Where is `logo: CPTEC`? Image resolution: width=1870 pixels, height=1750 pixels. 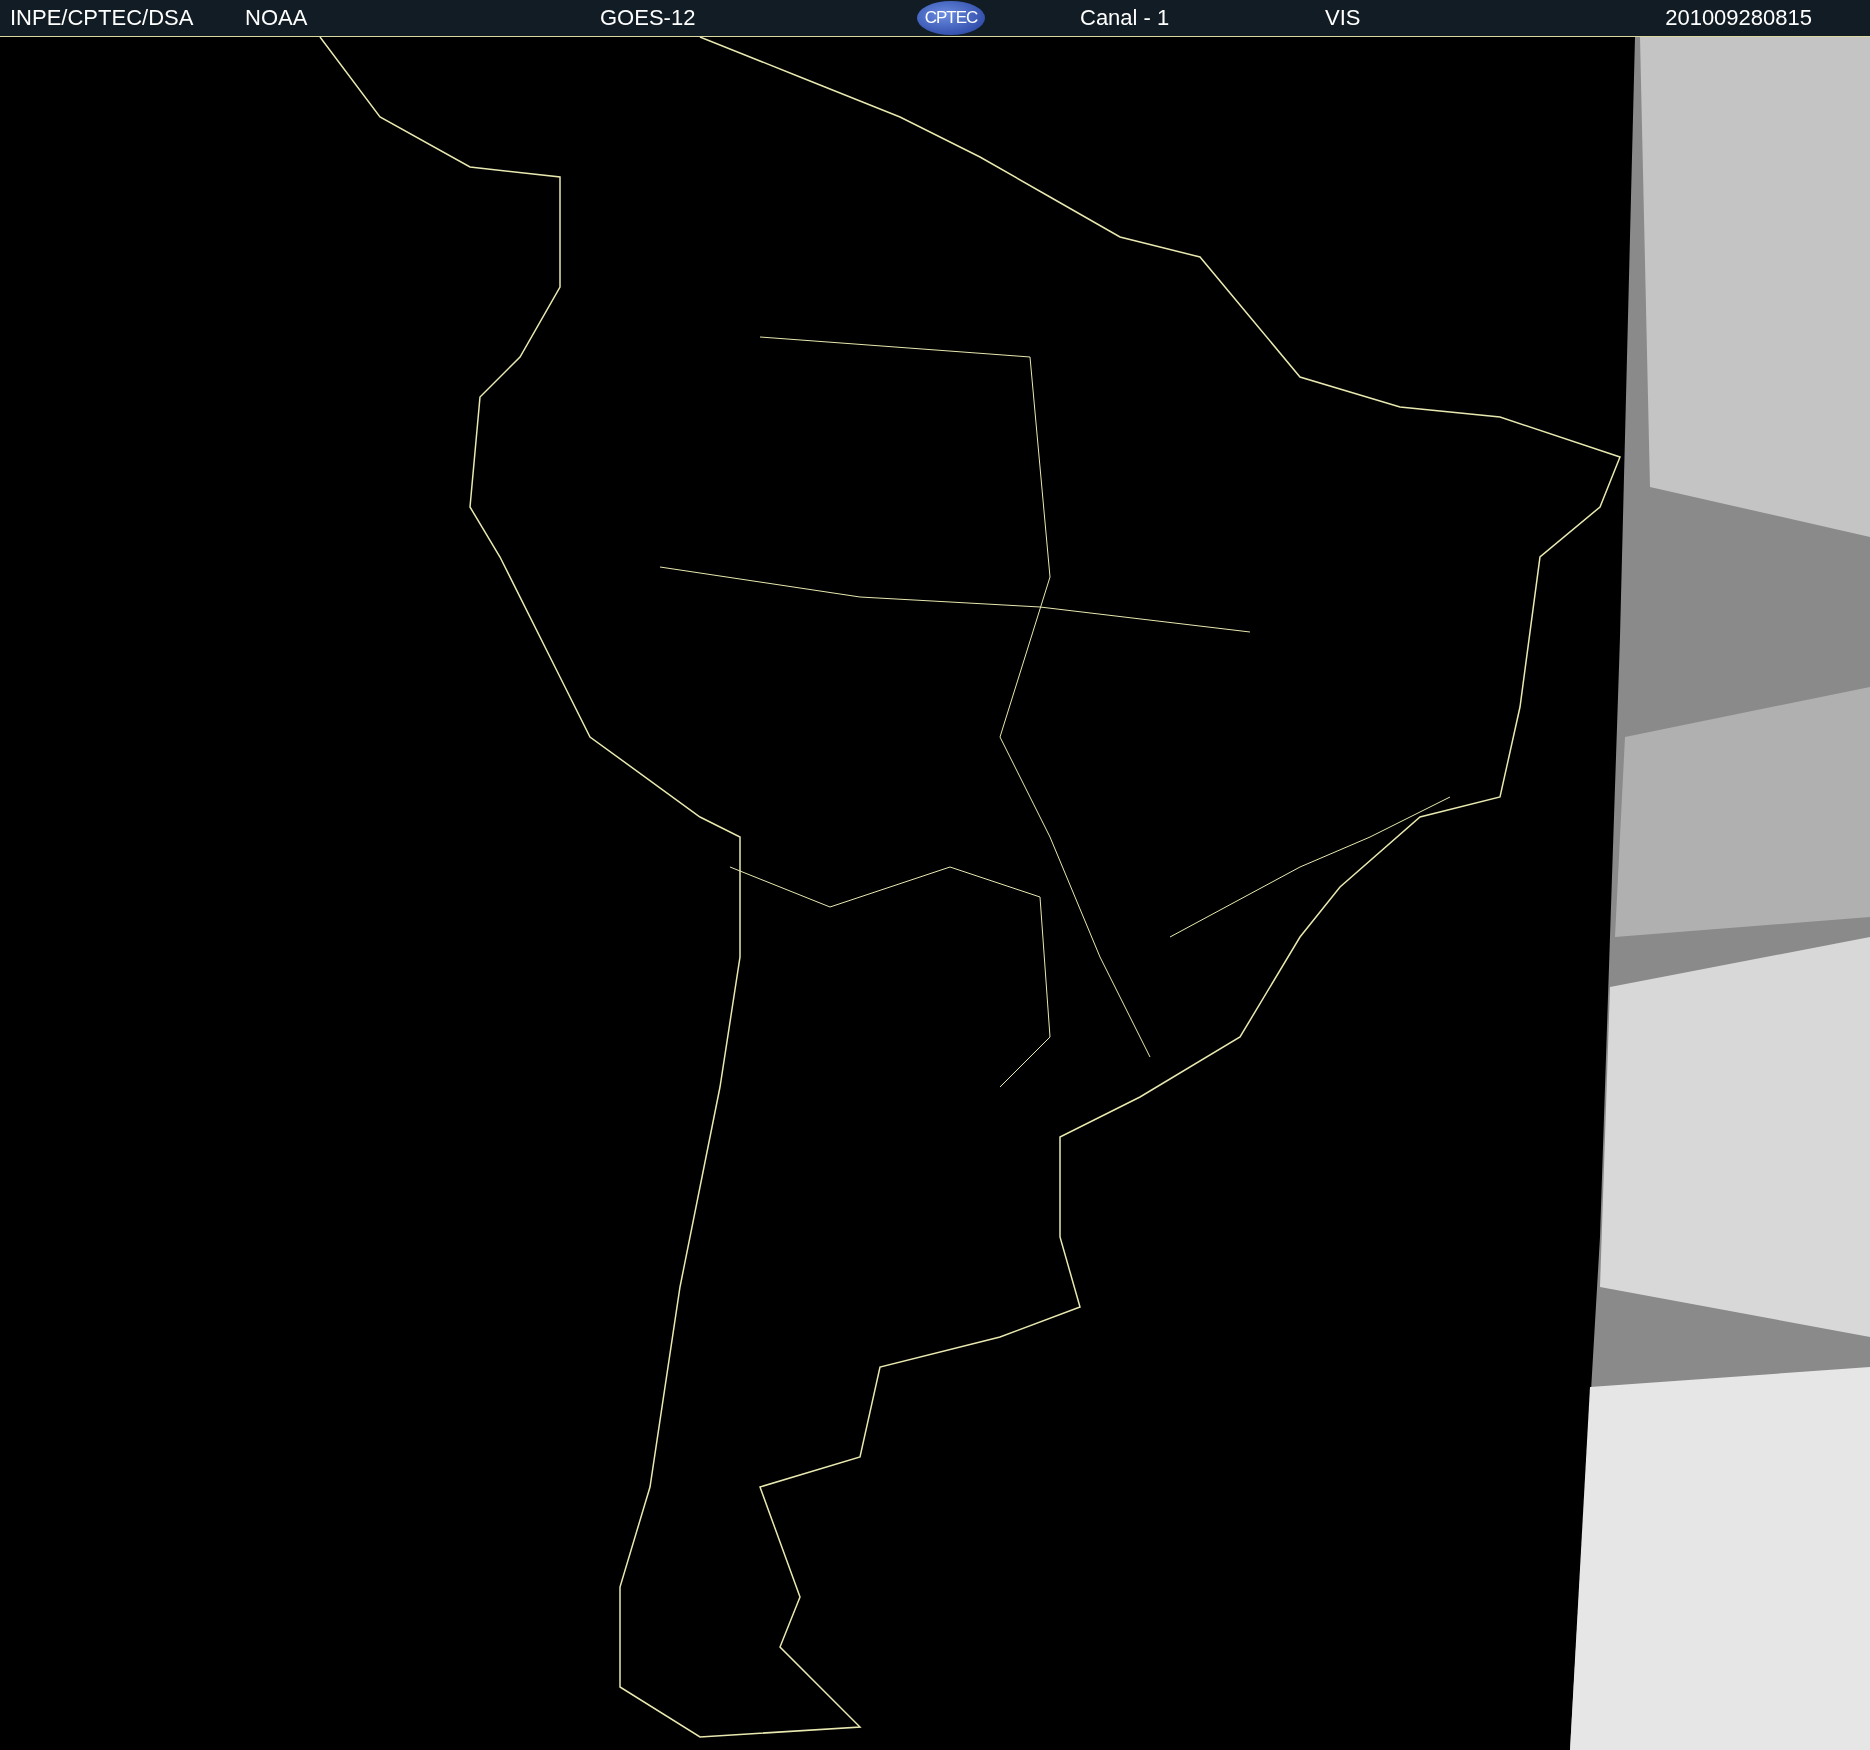 logo: CPTEC is located at coordinates (951, 18).